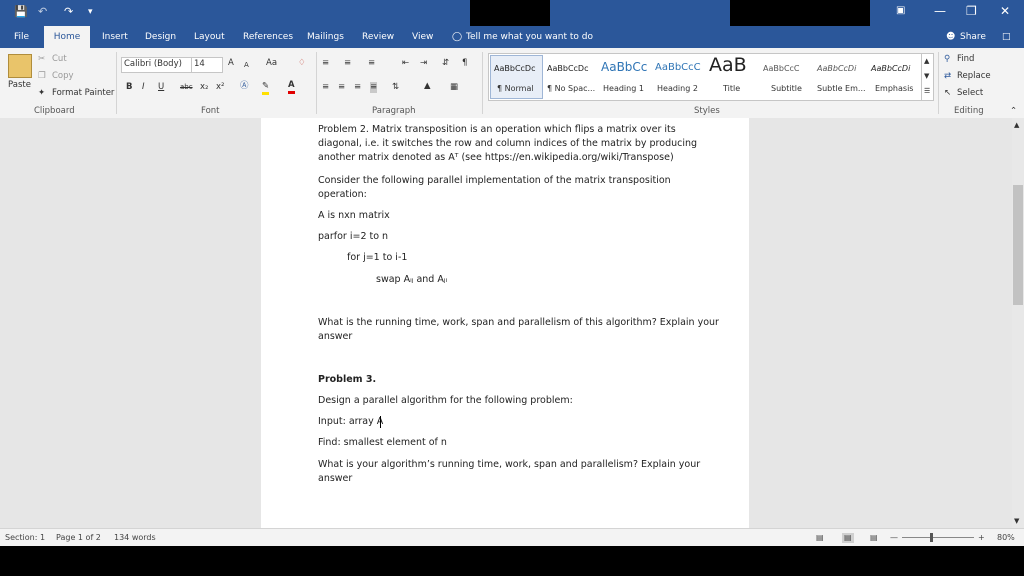 The height and width of the screenshot is (576, 1024). I want to click on align-left-icon: ≡, so click(325, 87).